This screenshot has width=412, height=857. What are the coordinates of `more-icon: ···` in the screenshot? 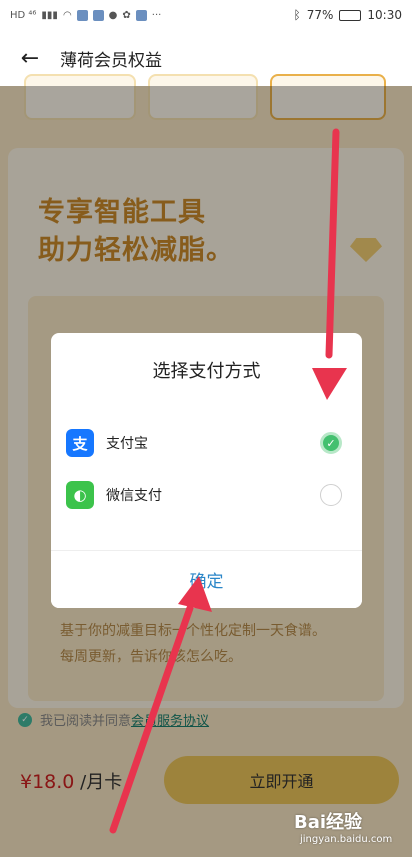 It's located at (156, 15).